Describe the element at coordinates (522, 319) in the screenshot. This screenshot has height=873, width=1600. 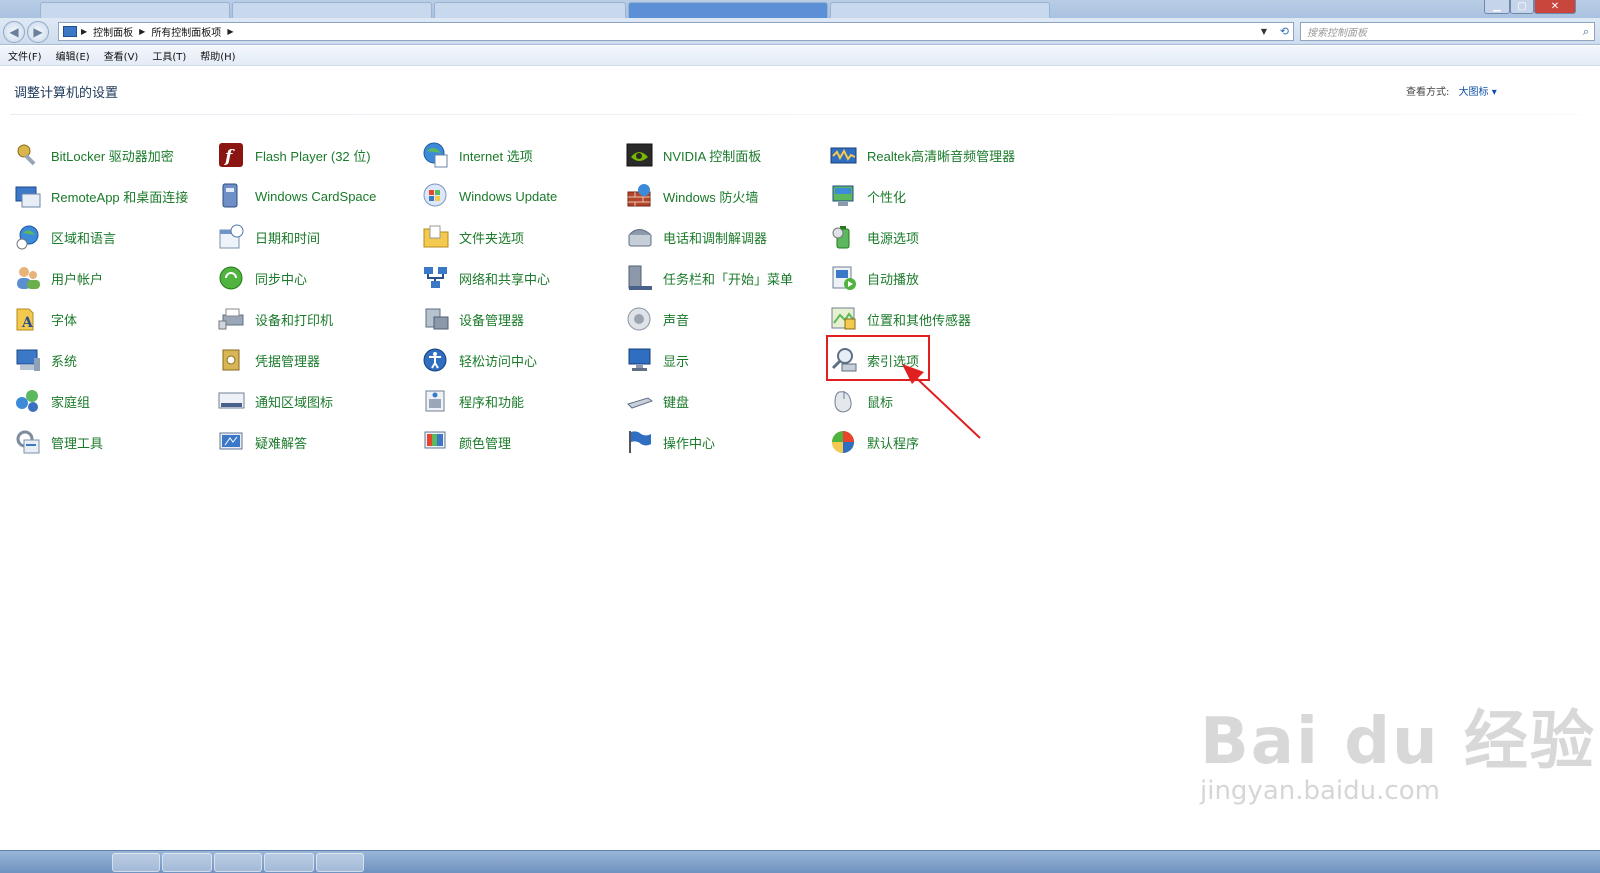
I see `item-device-manager: 设备管理器` at that location.